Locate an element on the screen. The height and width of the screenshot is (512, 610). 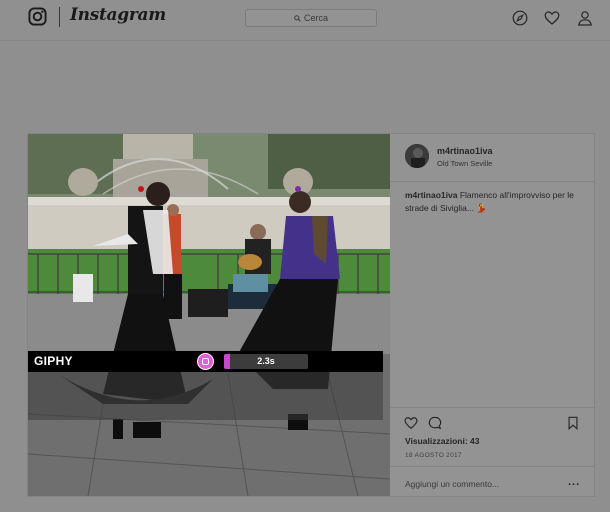
caption-username: m4rtinao1iva is located at coordinates (431, 195).